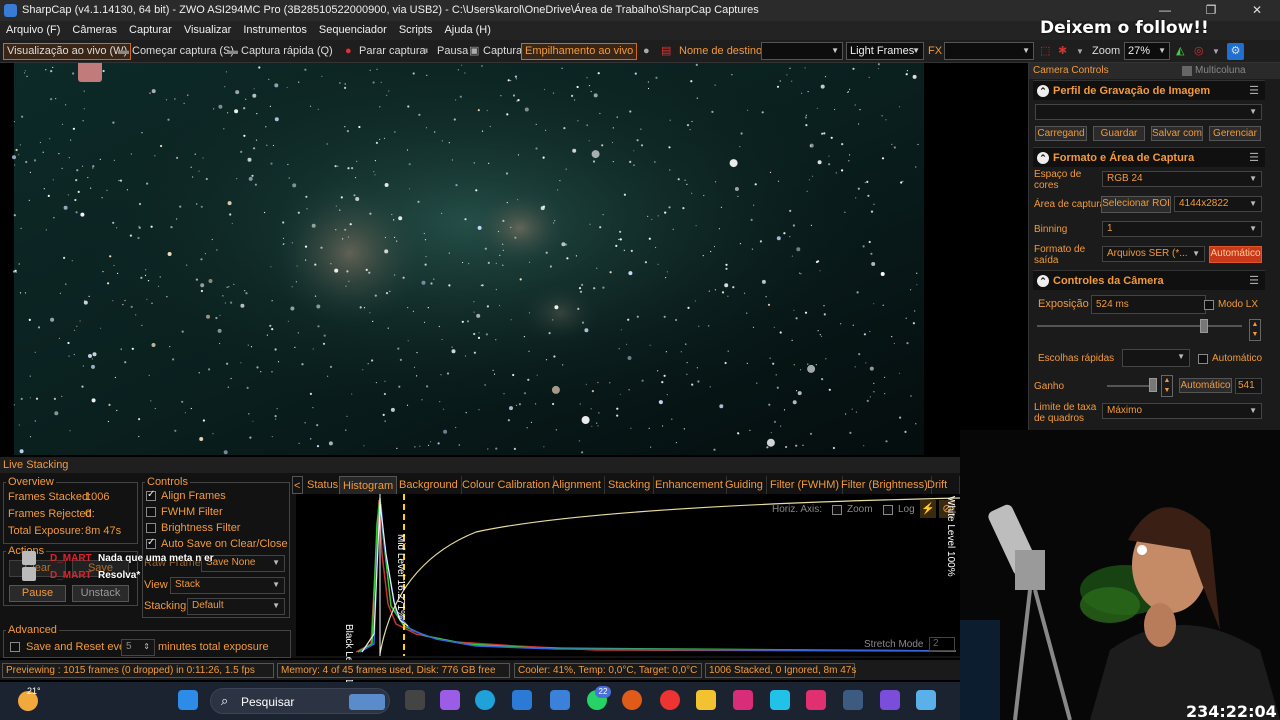  I want to click on close-button: ✕, so click(1257, 10).